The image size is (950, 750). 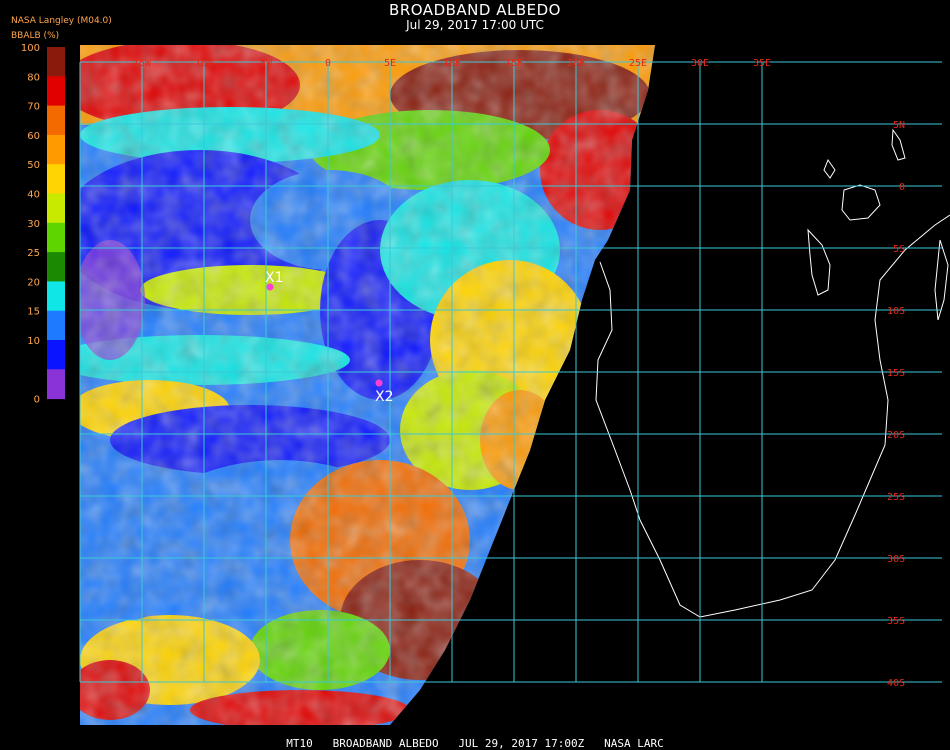 I want to click on legend-tick-label: 50, so click(x=33, y=165).